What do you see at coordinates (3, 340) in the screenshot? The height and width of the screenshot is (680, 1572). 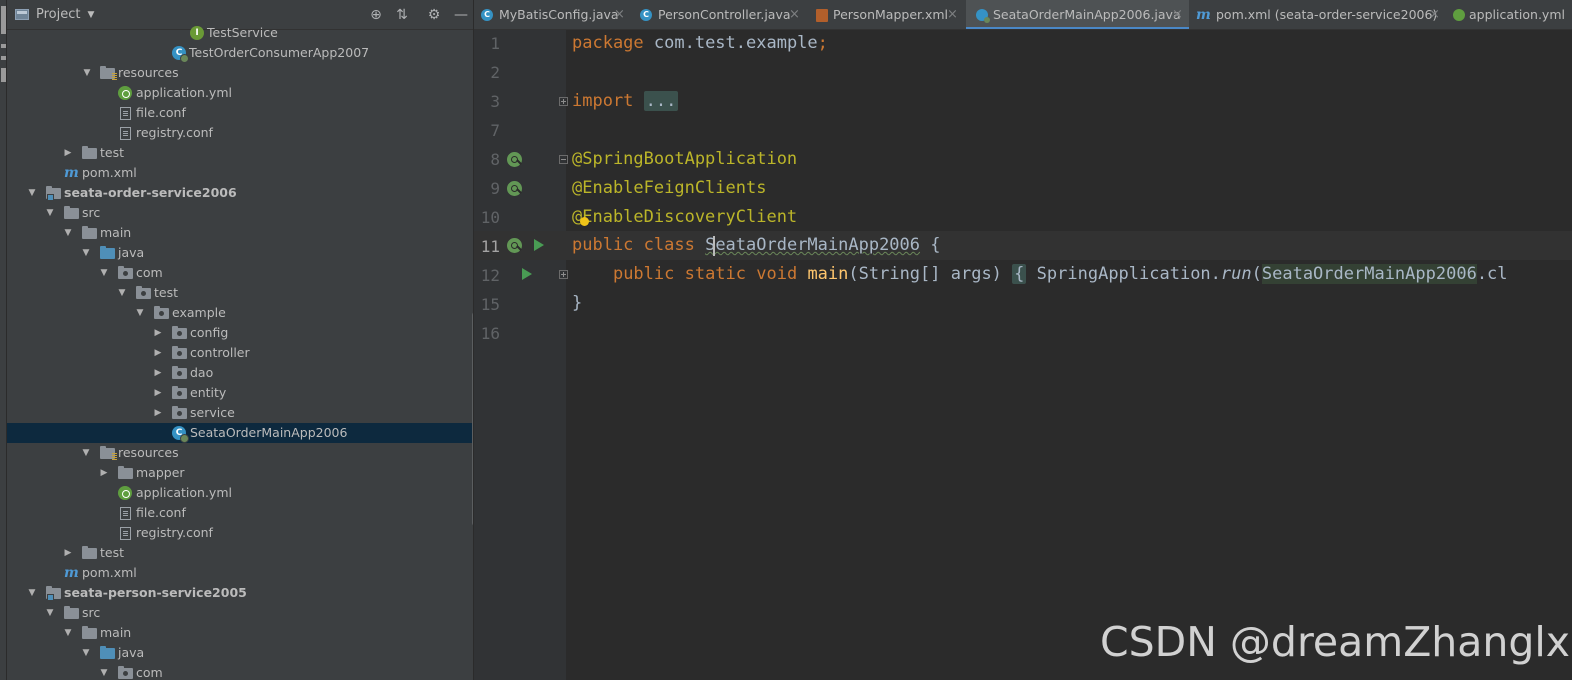 I see `tool-window-strip` at bounding box center [3, 340].